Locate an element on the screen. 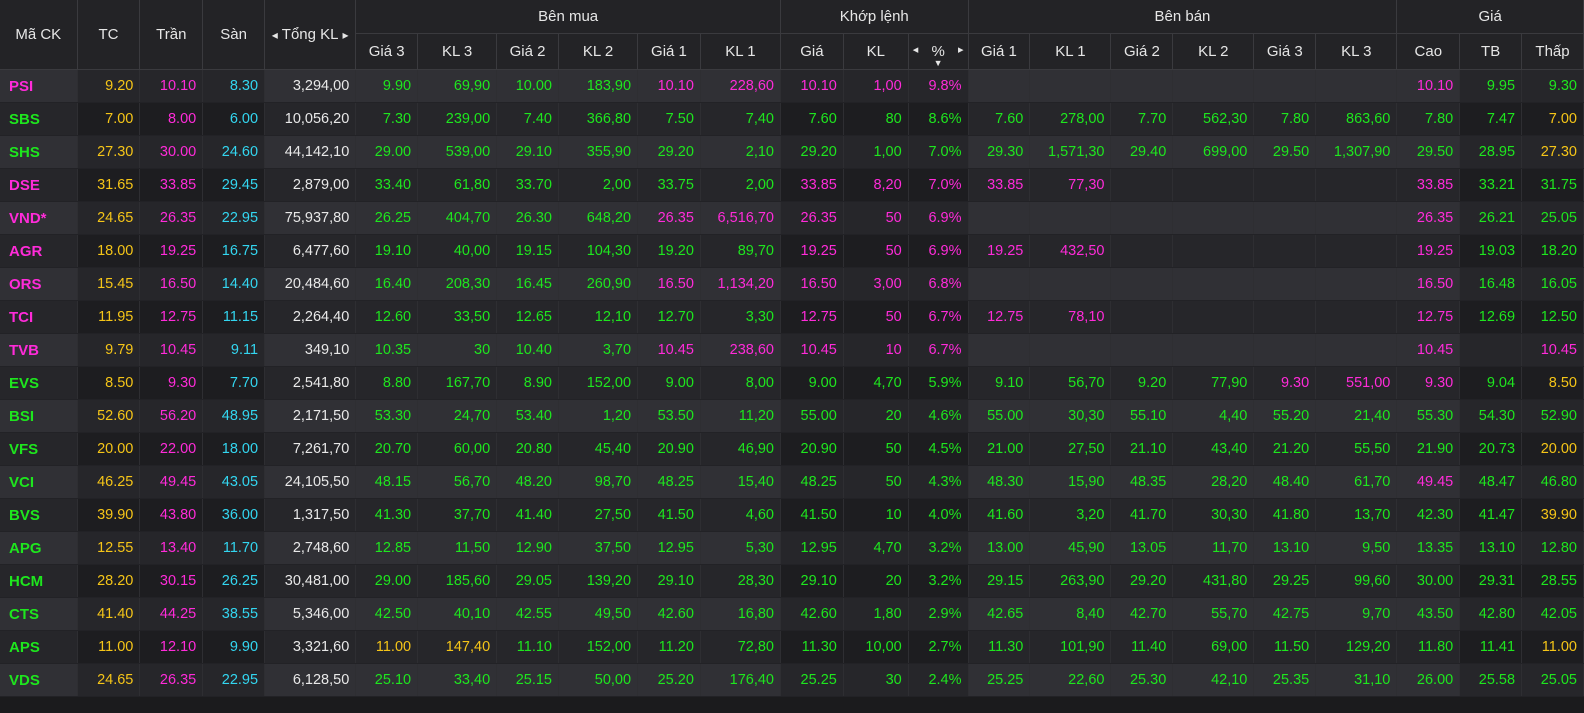  col-symbol: Mã CK is located at coordinates (39, 35).